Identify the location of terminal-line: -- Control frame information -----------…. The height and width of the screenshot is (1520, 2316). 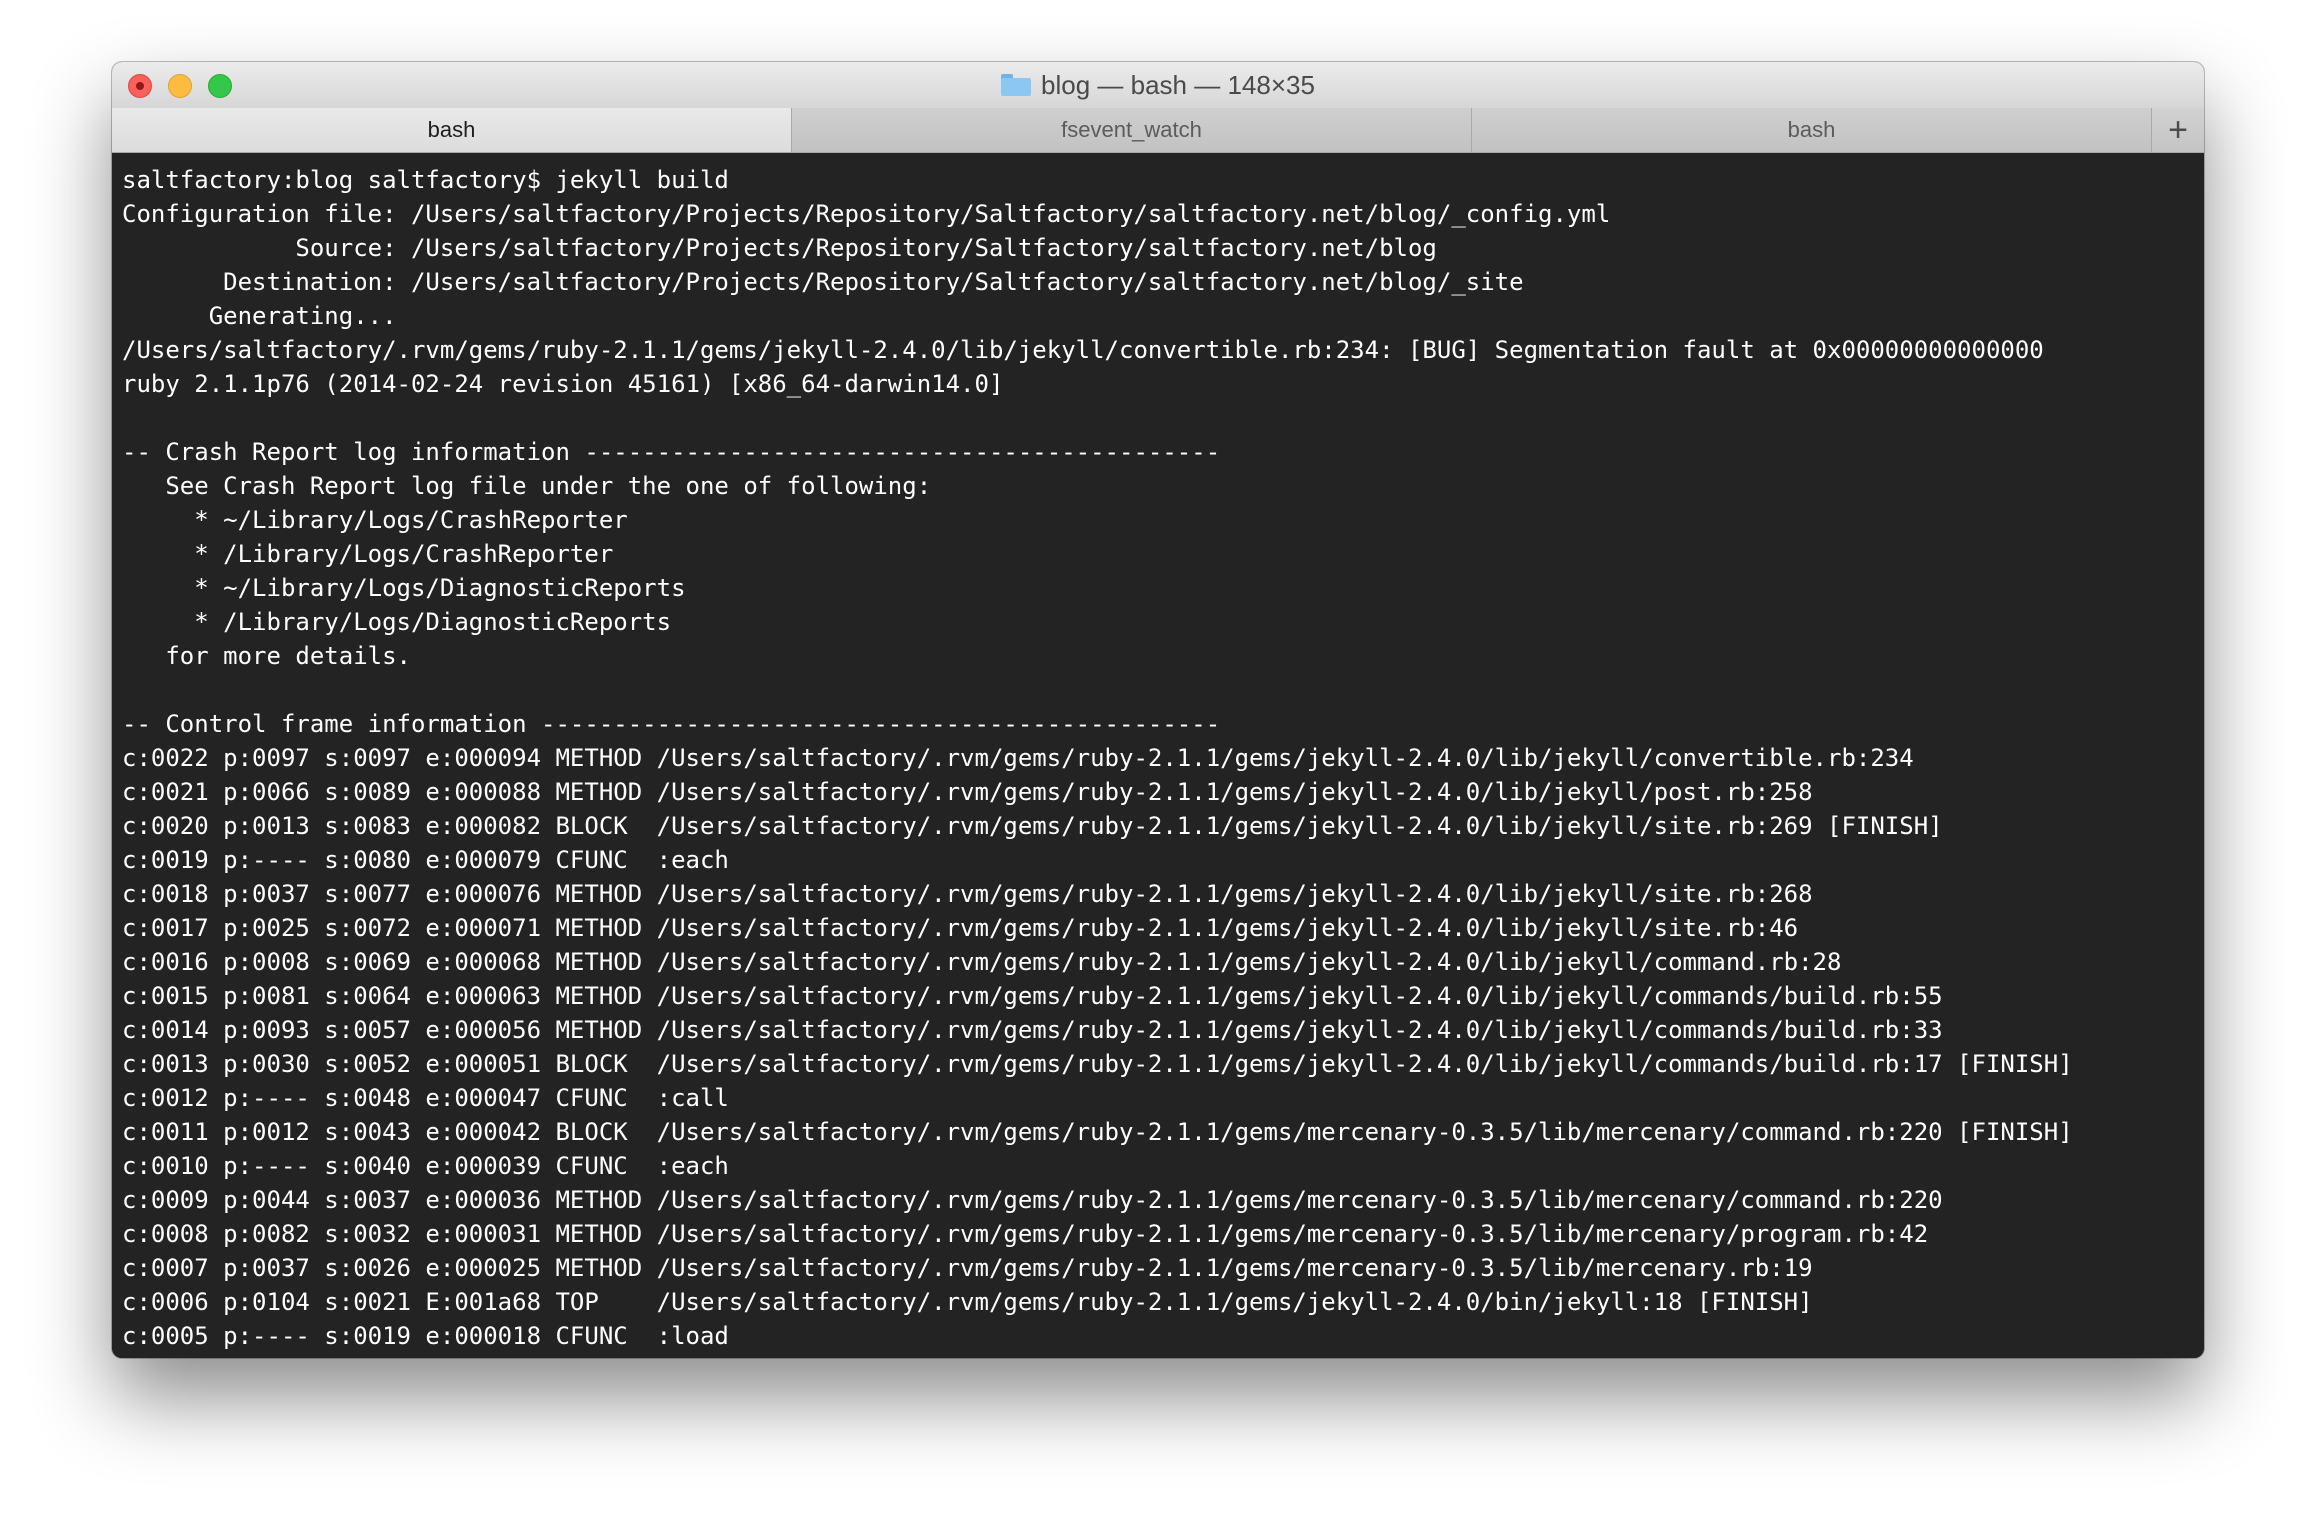
(671, 724).